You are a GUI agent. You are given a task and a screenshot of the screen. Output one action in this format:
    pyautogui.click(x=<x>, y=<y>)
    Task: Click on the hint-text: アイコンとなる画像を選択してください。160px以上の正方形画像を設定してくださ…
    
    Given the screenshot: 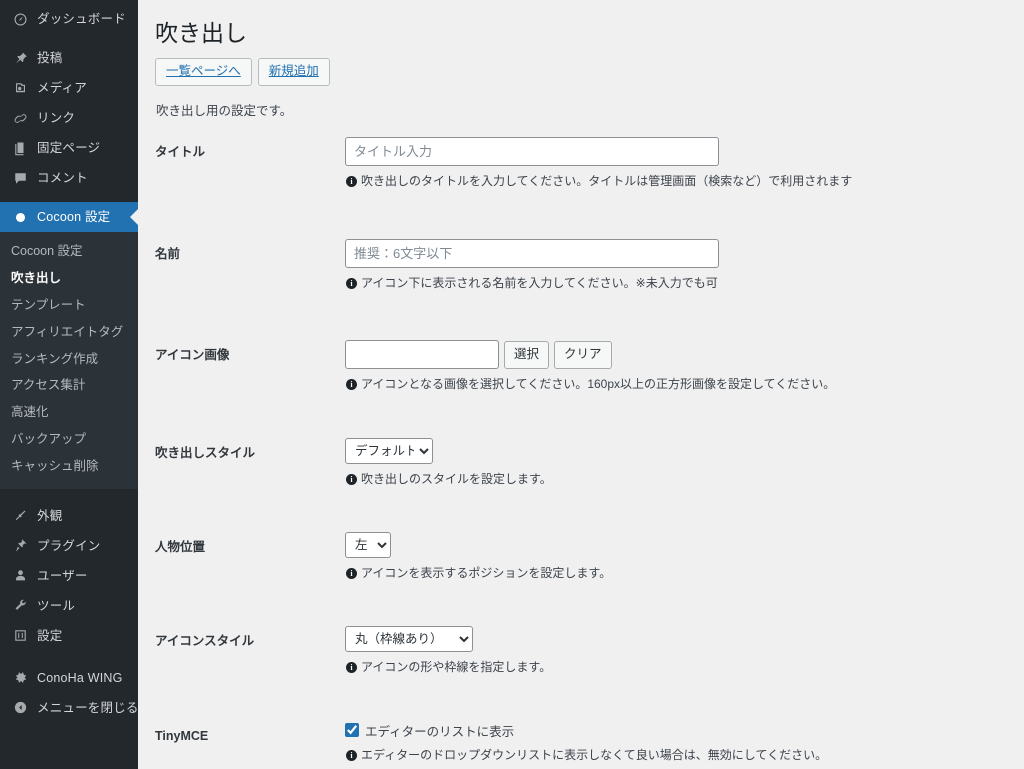 What is the action you would take?
    pyautogui.click(x=598, y=384)
    